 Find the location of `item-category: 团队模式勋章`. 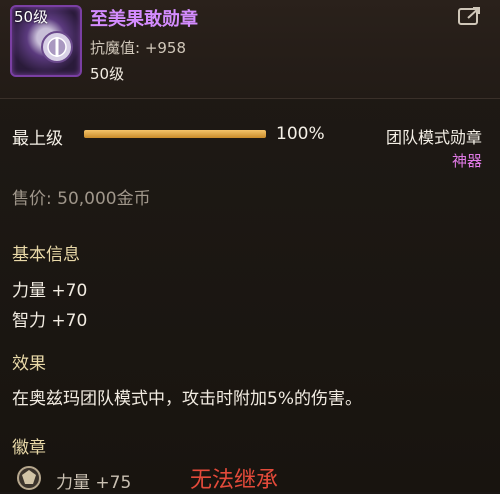

item-category: 团队模式勋章 is located at coordinates (433, 137).